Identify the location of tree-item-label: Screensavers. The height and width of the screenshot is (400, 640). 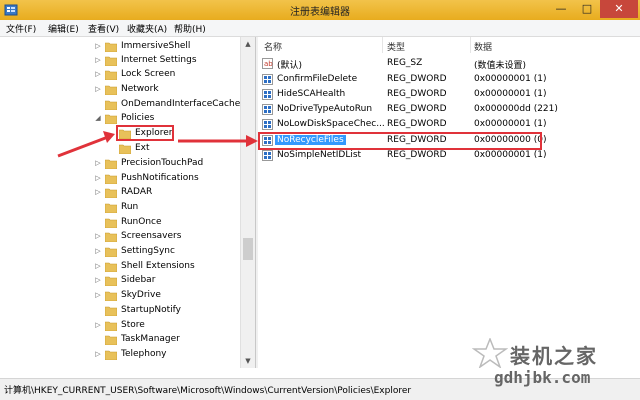
(151, 236).